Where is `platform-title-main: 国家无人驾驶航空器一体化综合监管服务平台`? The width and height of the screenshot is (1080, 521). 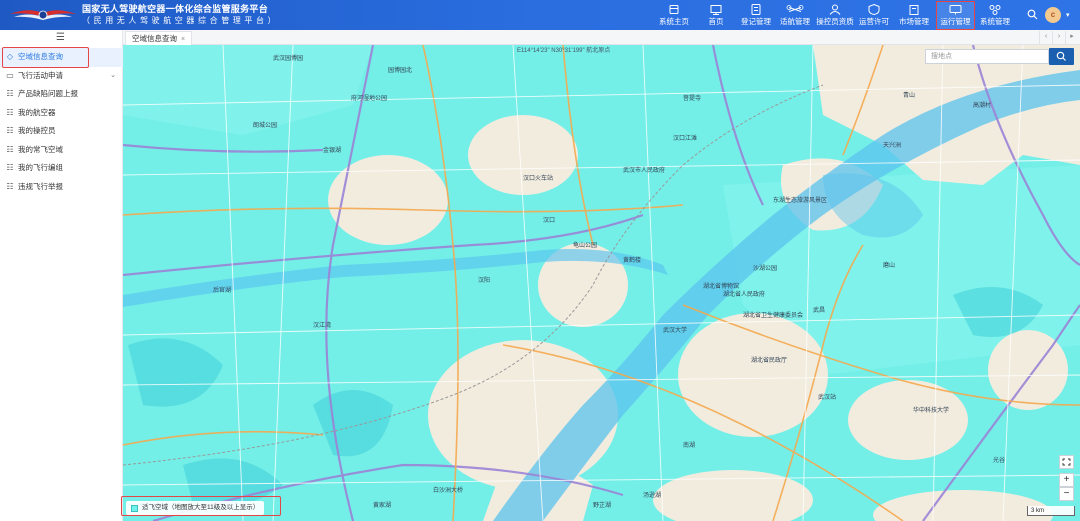 platform-title-main: 国家无人驾驶航空器一体化综合监管服务平台 is located at coordinates (175, 9).